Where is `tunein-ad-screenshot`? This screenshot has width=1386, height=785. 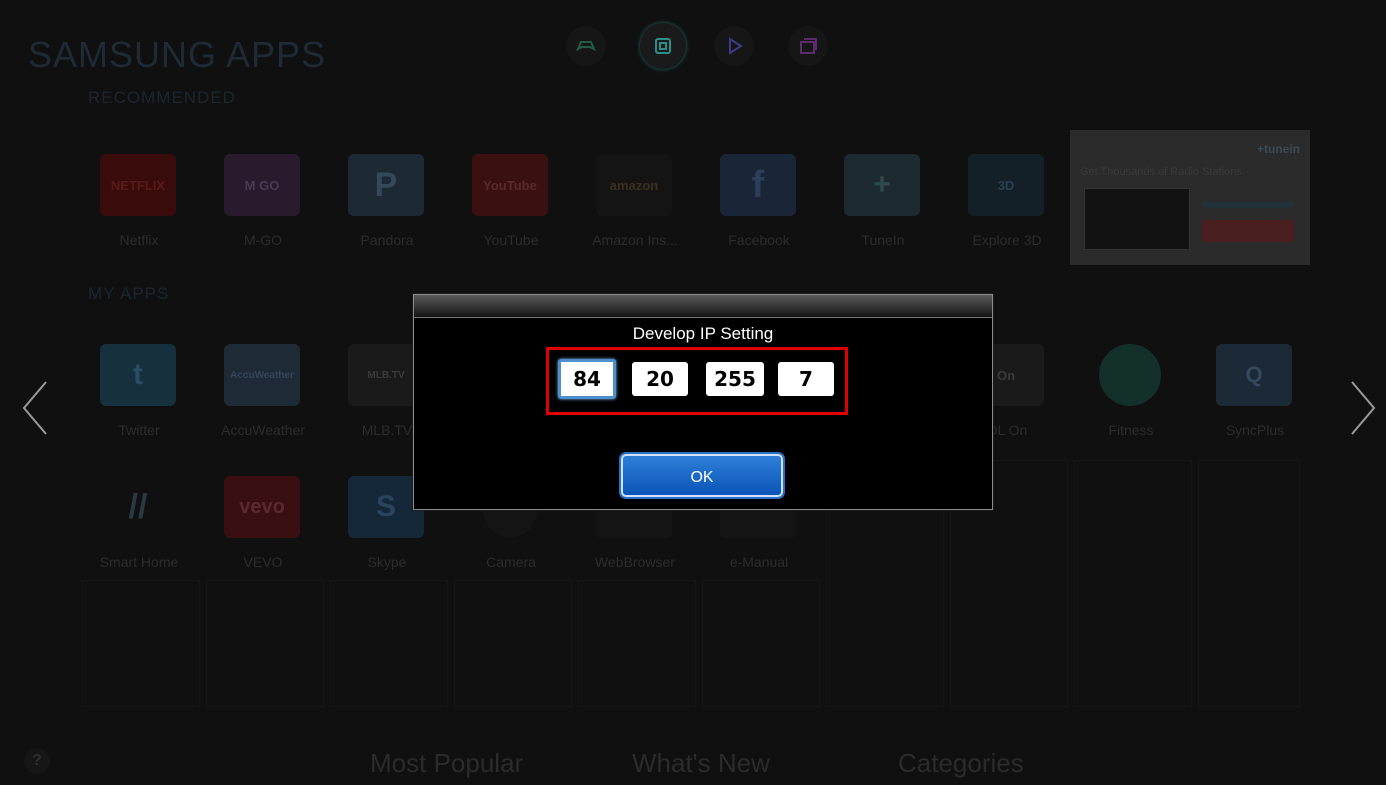
tunein-ad-screenshot is located at coordinates (1137, 219).